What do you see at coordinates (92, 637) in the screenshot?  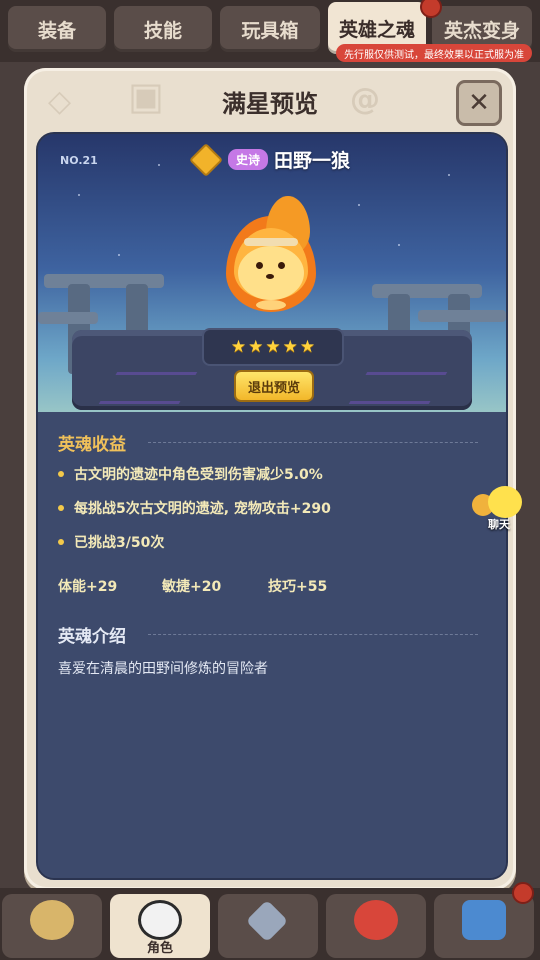 I see `intro-title: 英魂介绍` at bounding box center [92, 637].